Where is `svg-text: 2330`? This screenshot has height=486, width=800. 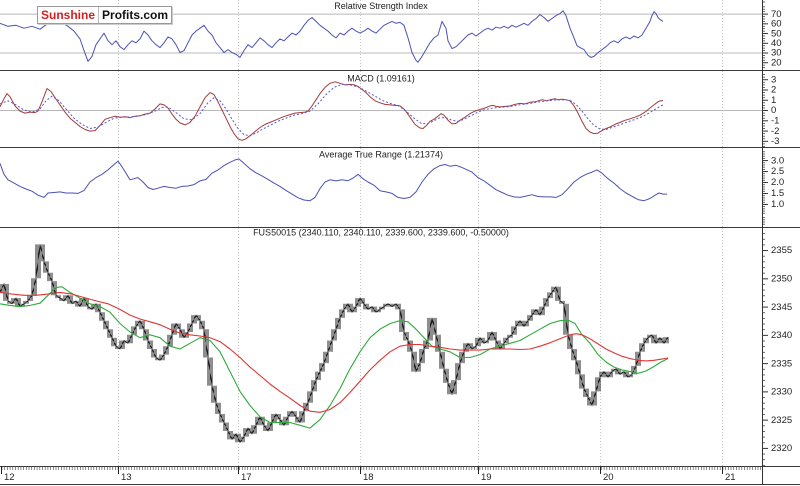
svg-text: 2330 is located at coordinates (781, 392).